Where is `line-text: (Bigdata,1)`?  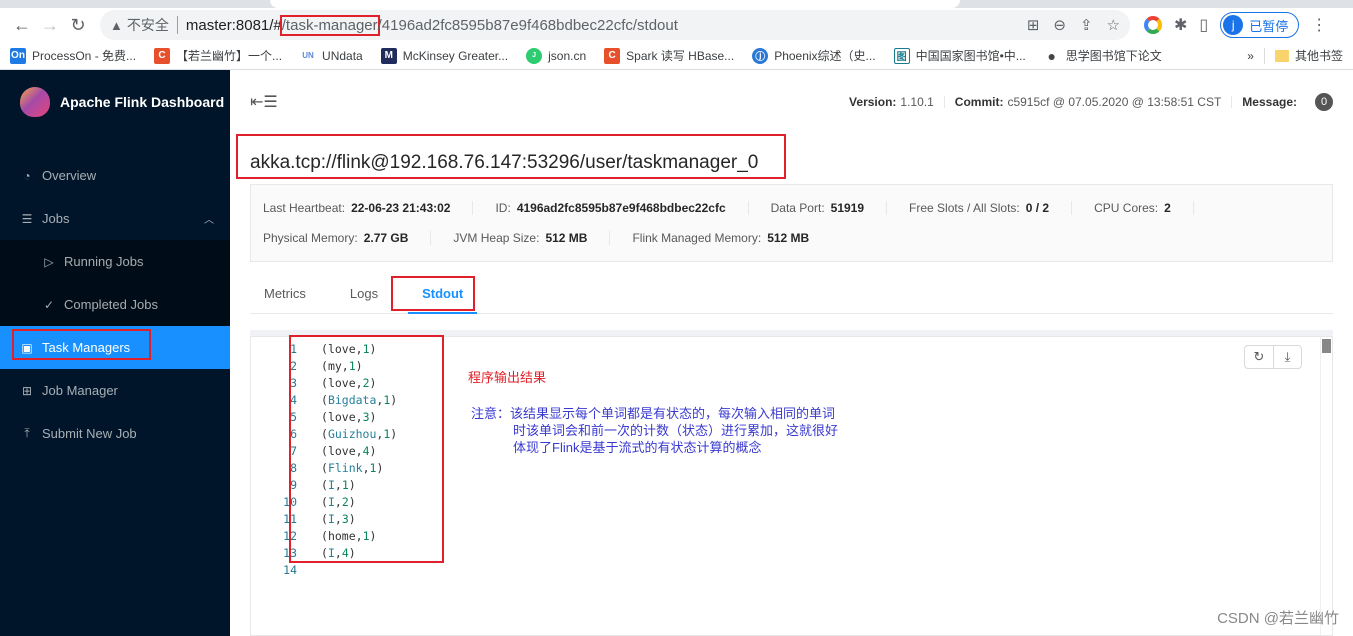
line-text: (Bigdata,1) is located at coordinates (359, 400).